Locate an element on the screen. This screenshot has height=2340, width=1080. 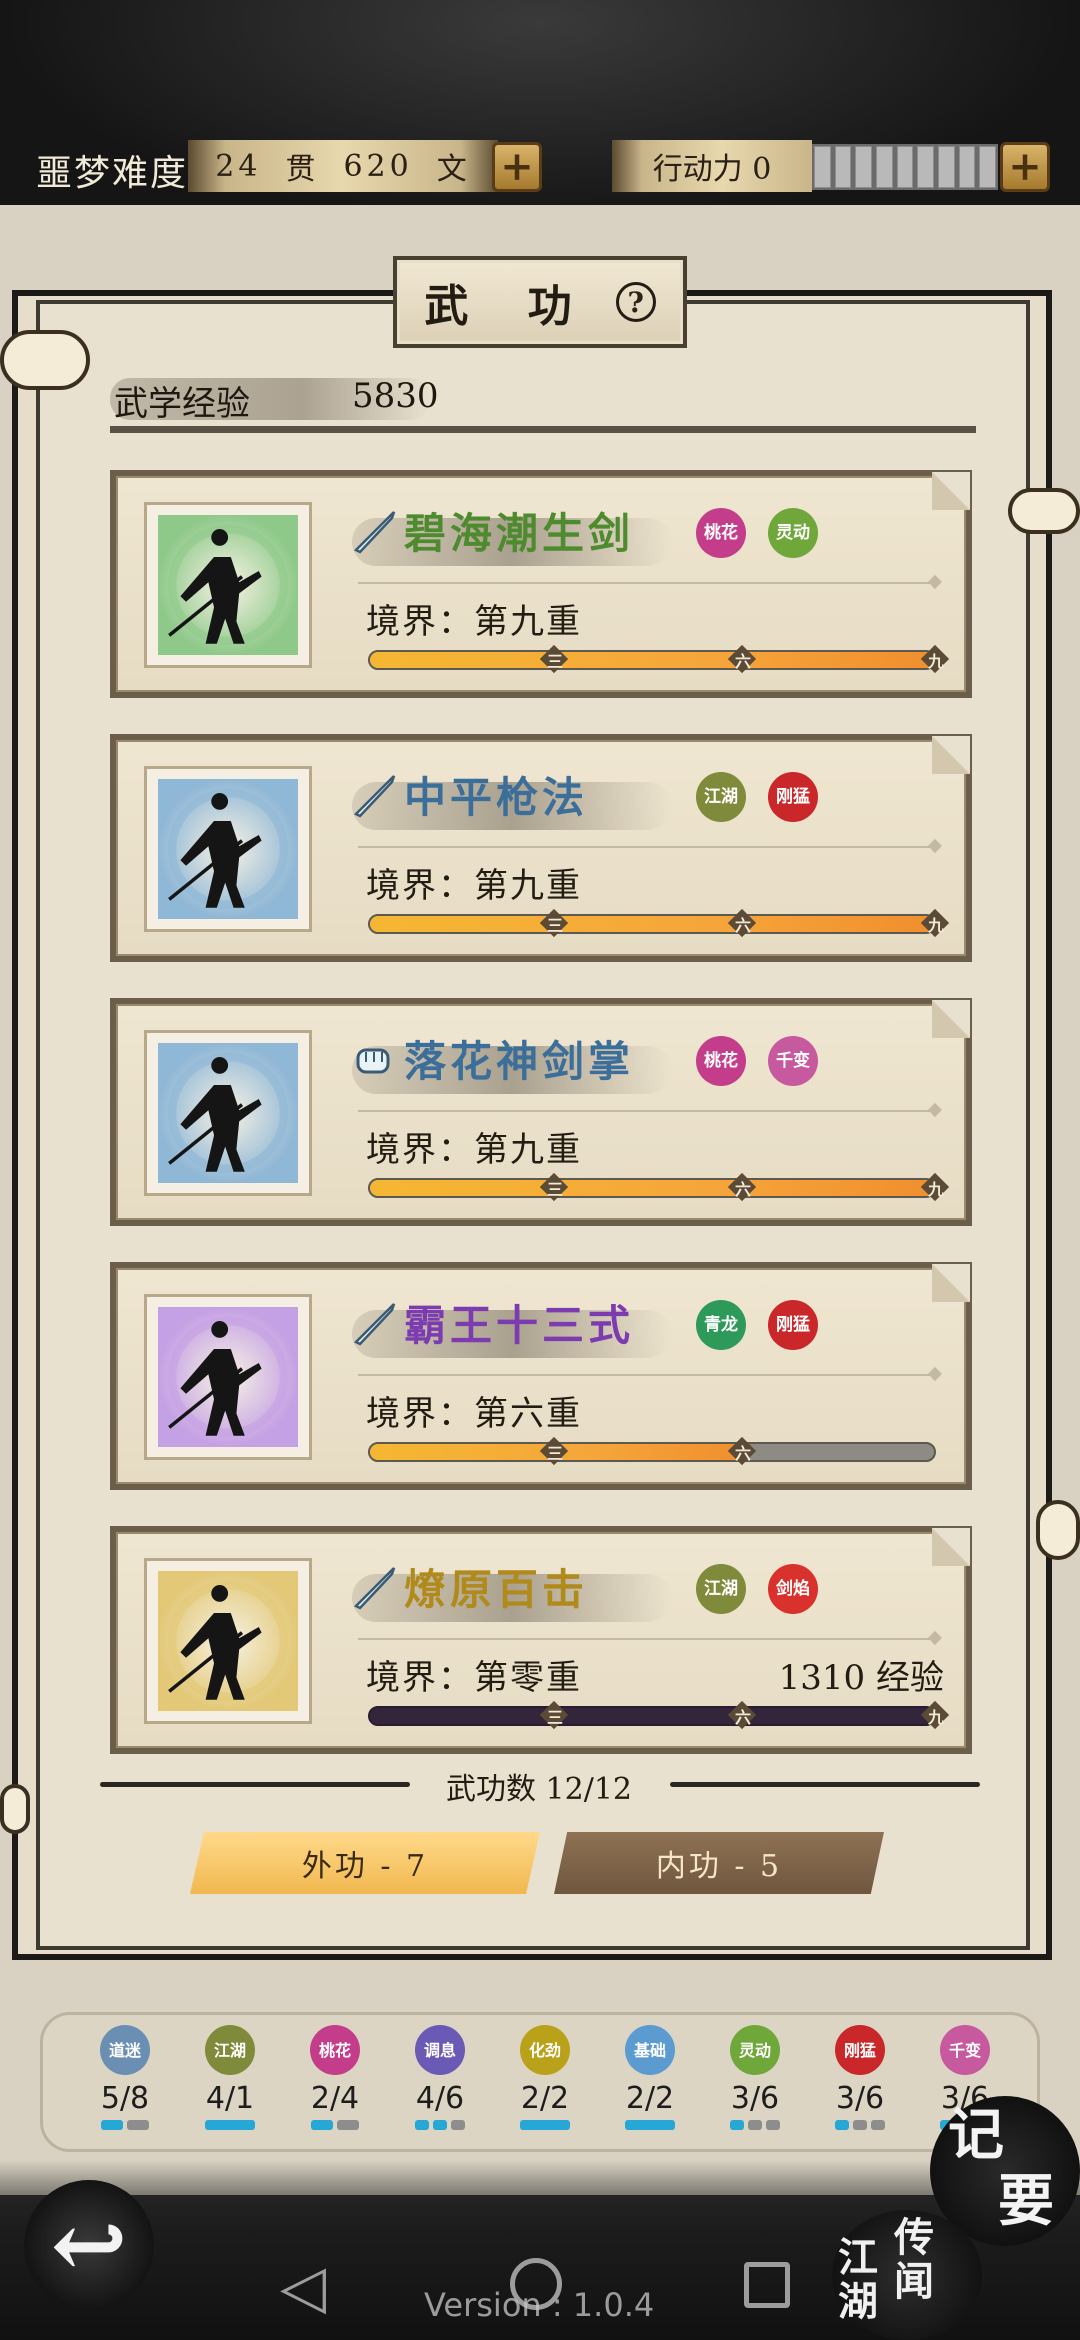
skill-card-body: 碧海潮生剑 桃花 灵动 境界：第九重三 六 九 is located at coordinates (543, 582).